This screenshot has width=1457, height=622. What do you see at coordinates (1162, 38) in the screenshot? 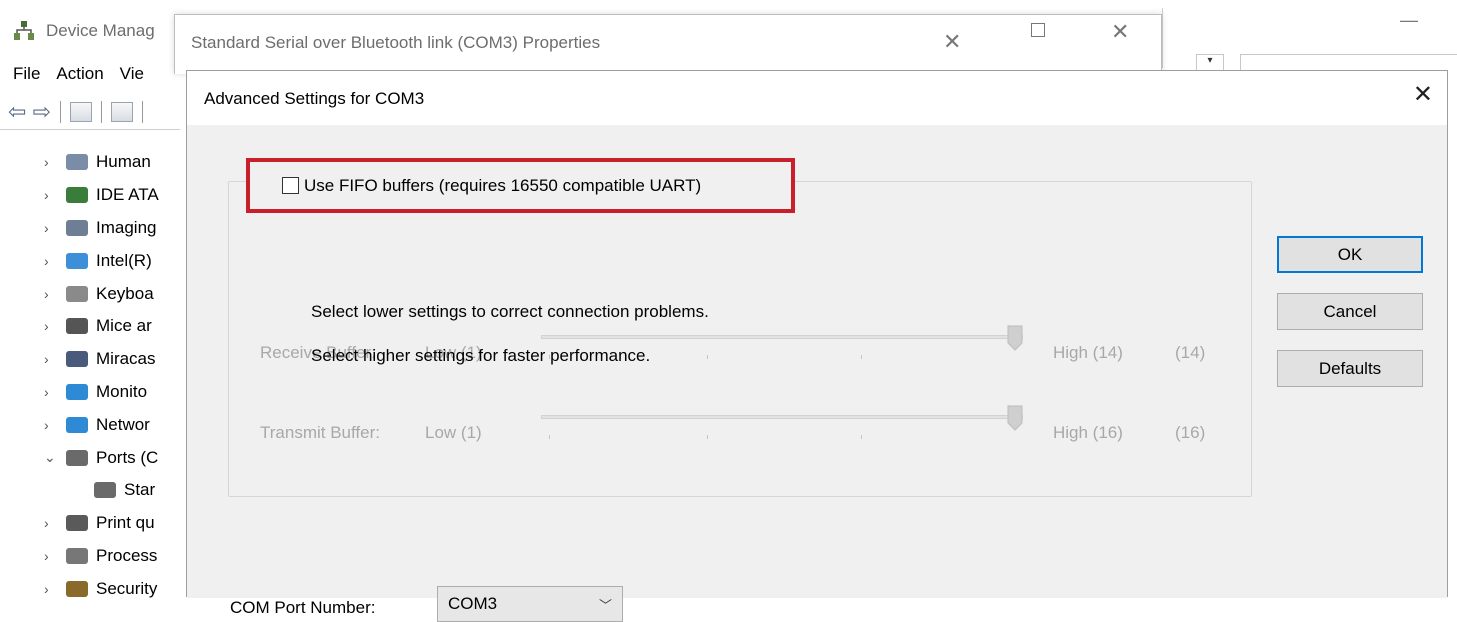
I see `window-edge` at bounding box center [1162, 38].